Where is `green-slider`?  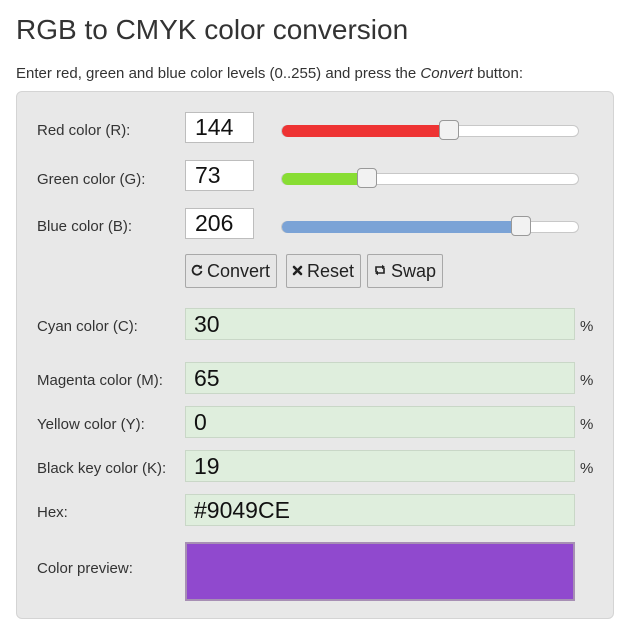
green-slider is located at coordinates (430, 178).